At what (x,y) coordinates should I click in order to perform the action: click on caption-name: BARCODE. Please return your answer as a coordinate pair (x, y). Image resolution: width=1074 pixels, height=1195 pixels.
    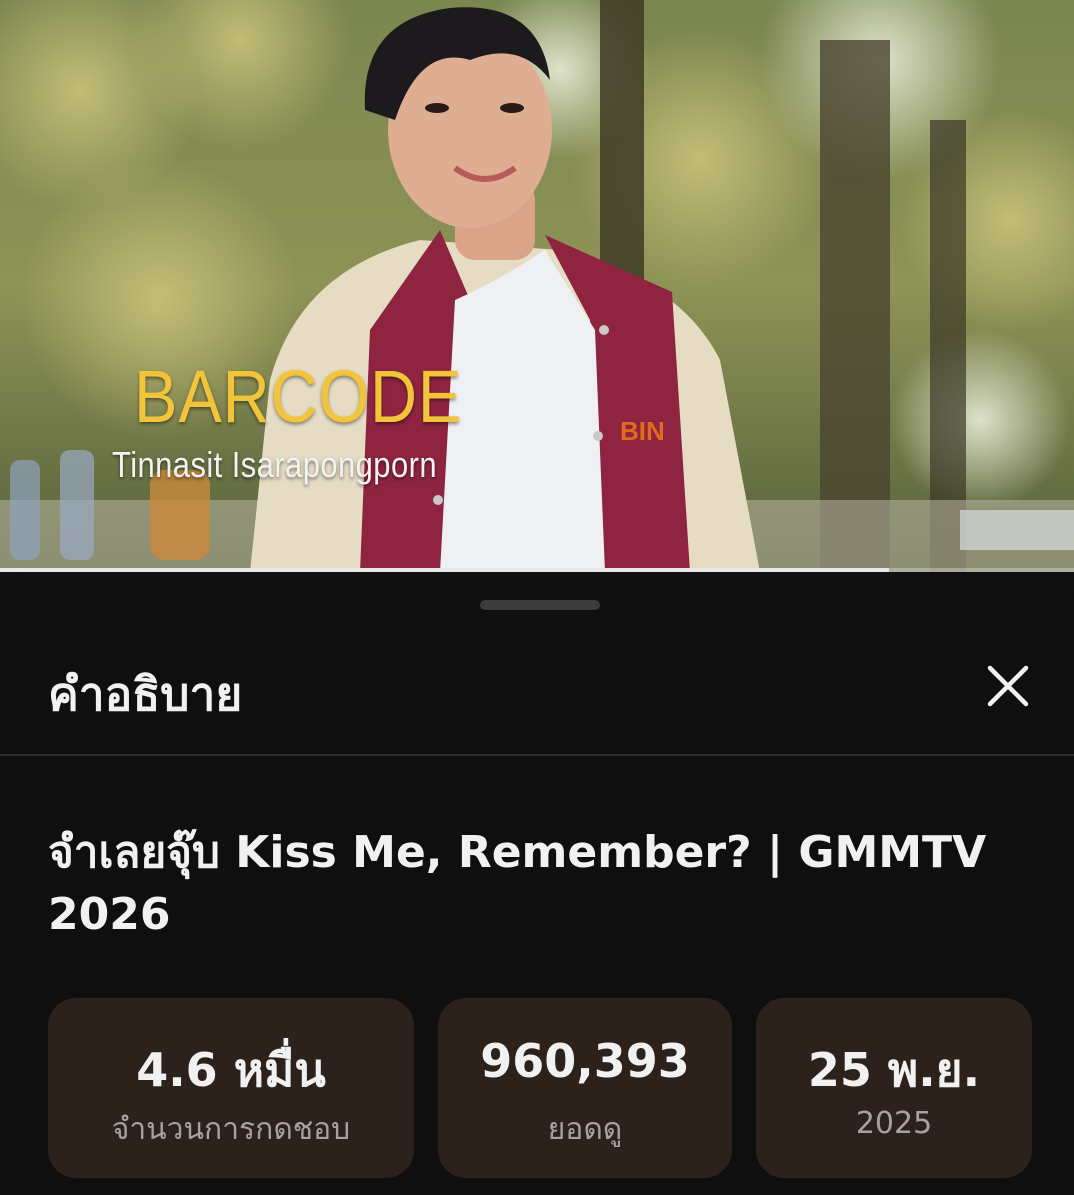
    Looking at the image, I should click on (298, 396).